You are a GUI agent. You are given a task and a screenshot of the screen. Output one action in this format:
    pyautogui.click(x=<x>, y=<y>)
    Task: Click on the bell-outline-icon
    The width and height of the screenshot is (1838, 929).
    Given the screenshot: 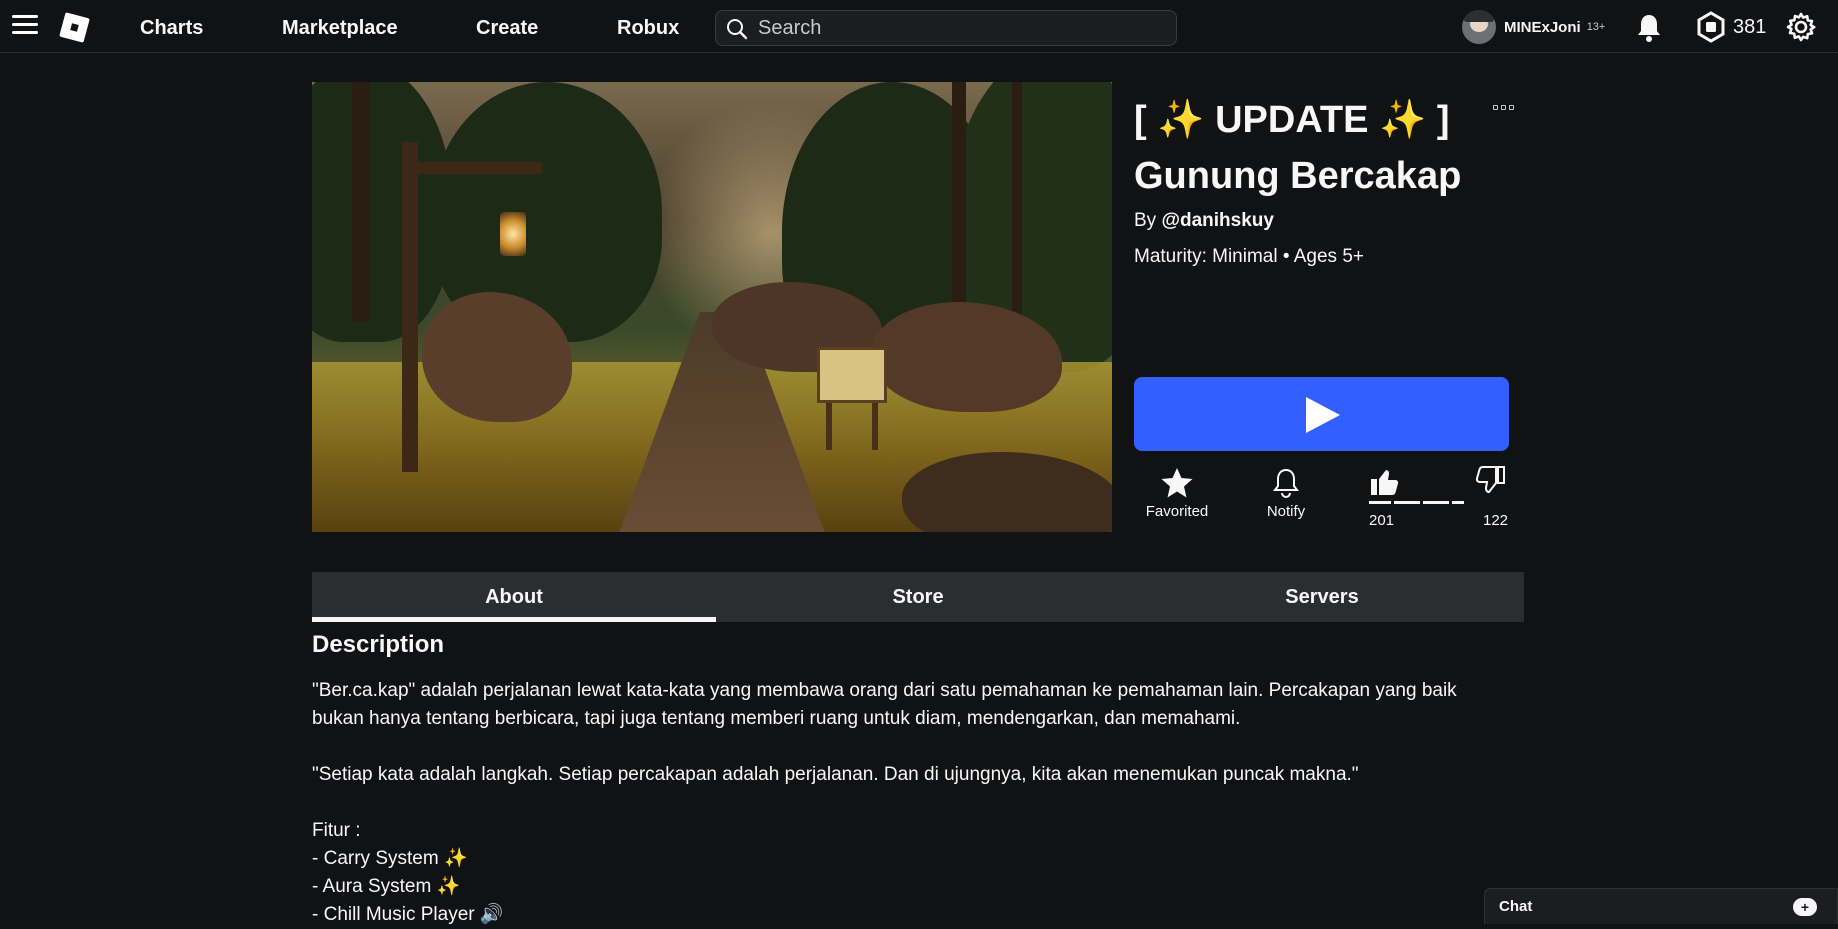 What is the action you would take?
    pyautogui.click(x=1286, y=483)
    